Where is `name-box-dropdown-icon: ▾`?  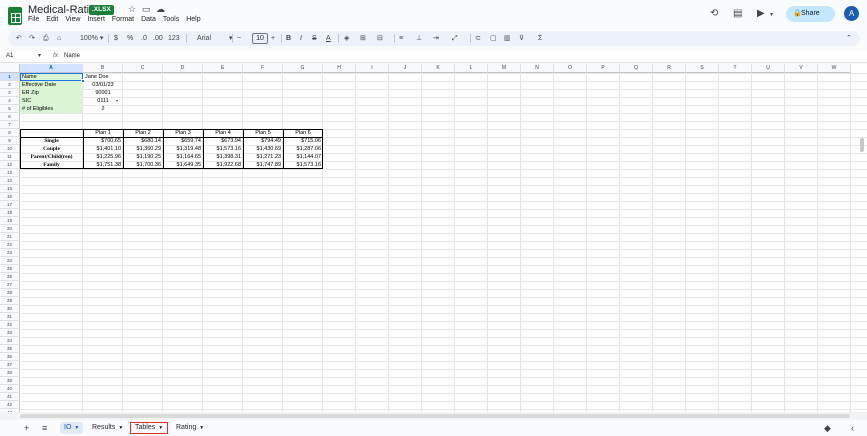
name-box-dropdown-icon: ▾ is located at coordinates (39, 55).